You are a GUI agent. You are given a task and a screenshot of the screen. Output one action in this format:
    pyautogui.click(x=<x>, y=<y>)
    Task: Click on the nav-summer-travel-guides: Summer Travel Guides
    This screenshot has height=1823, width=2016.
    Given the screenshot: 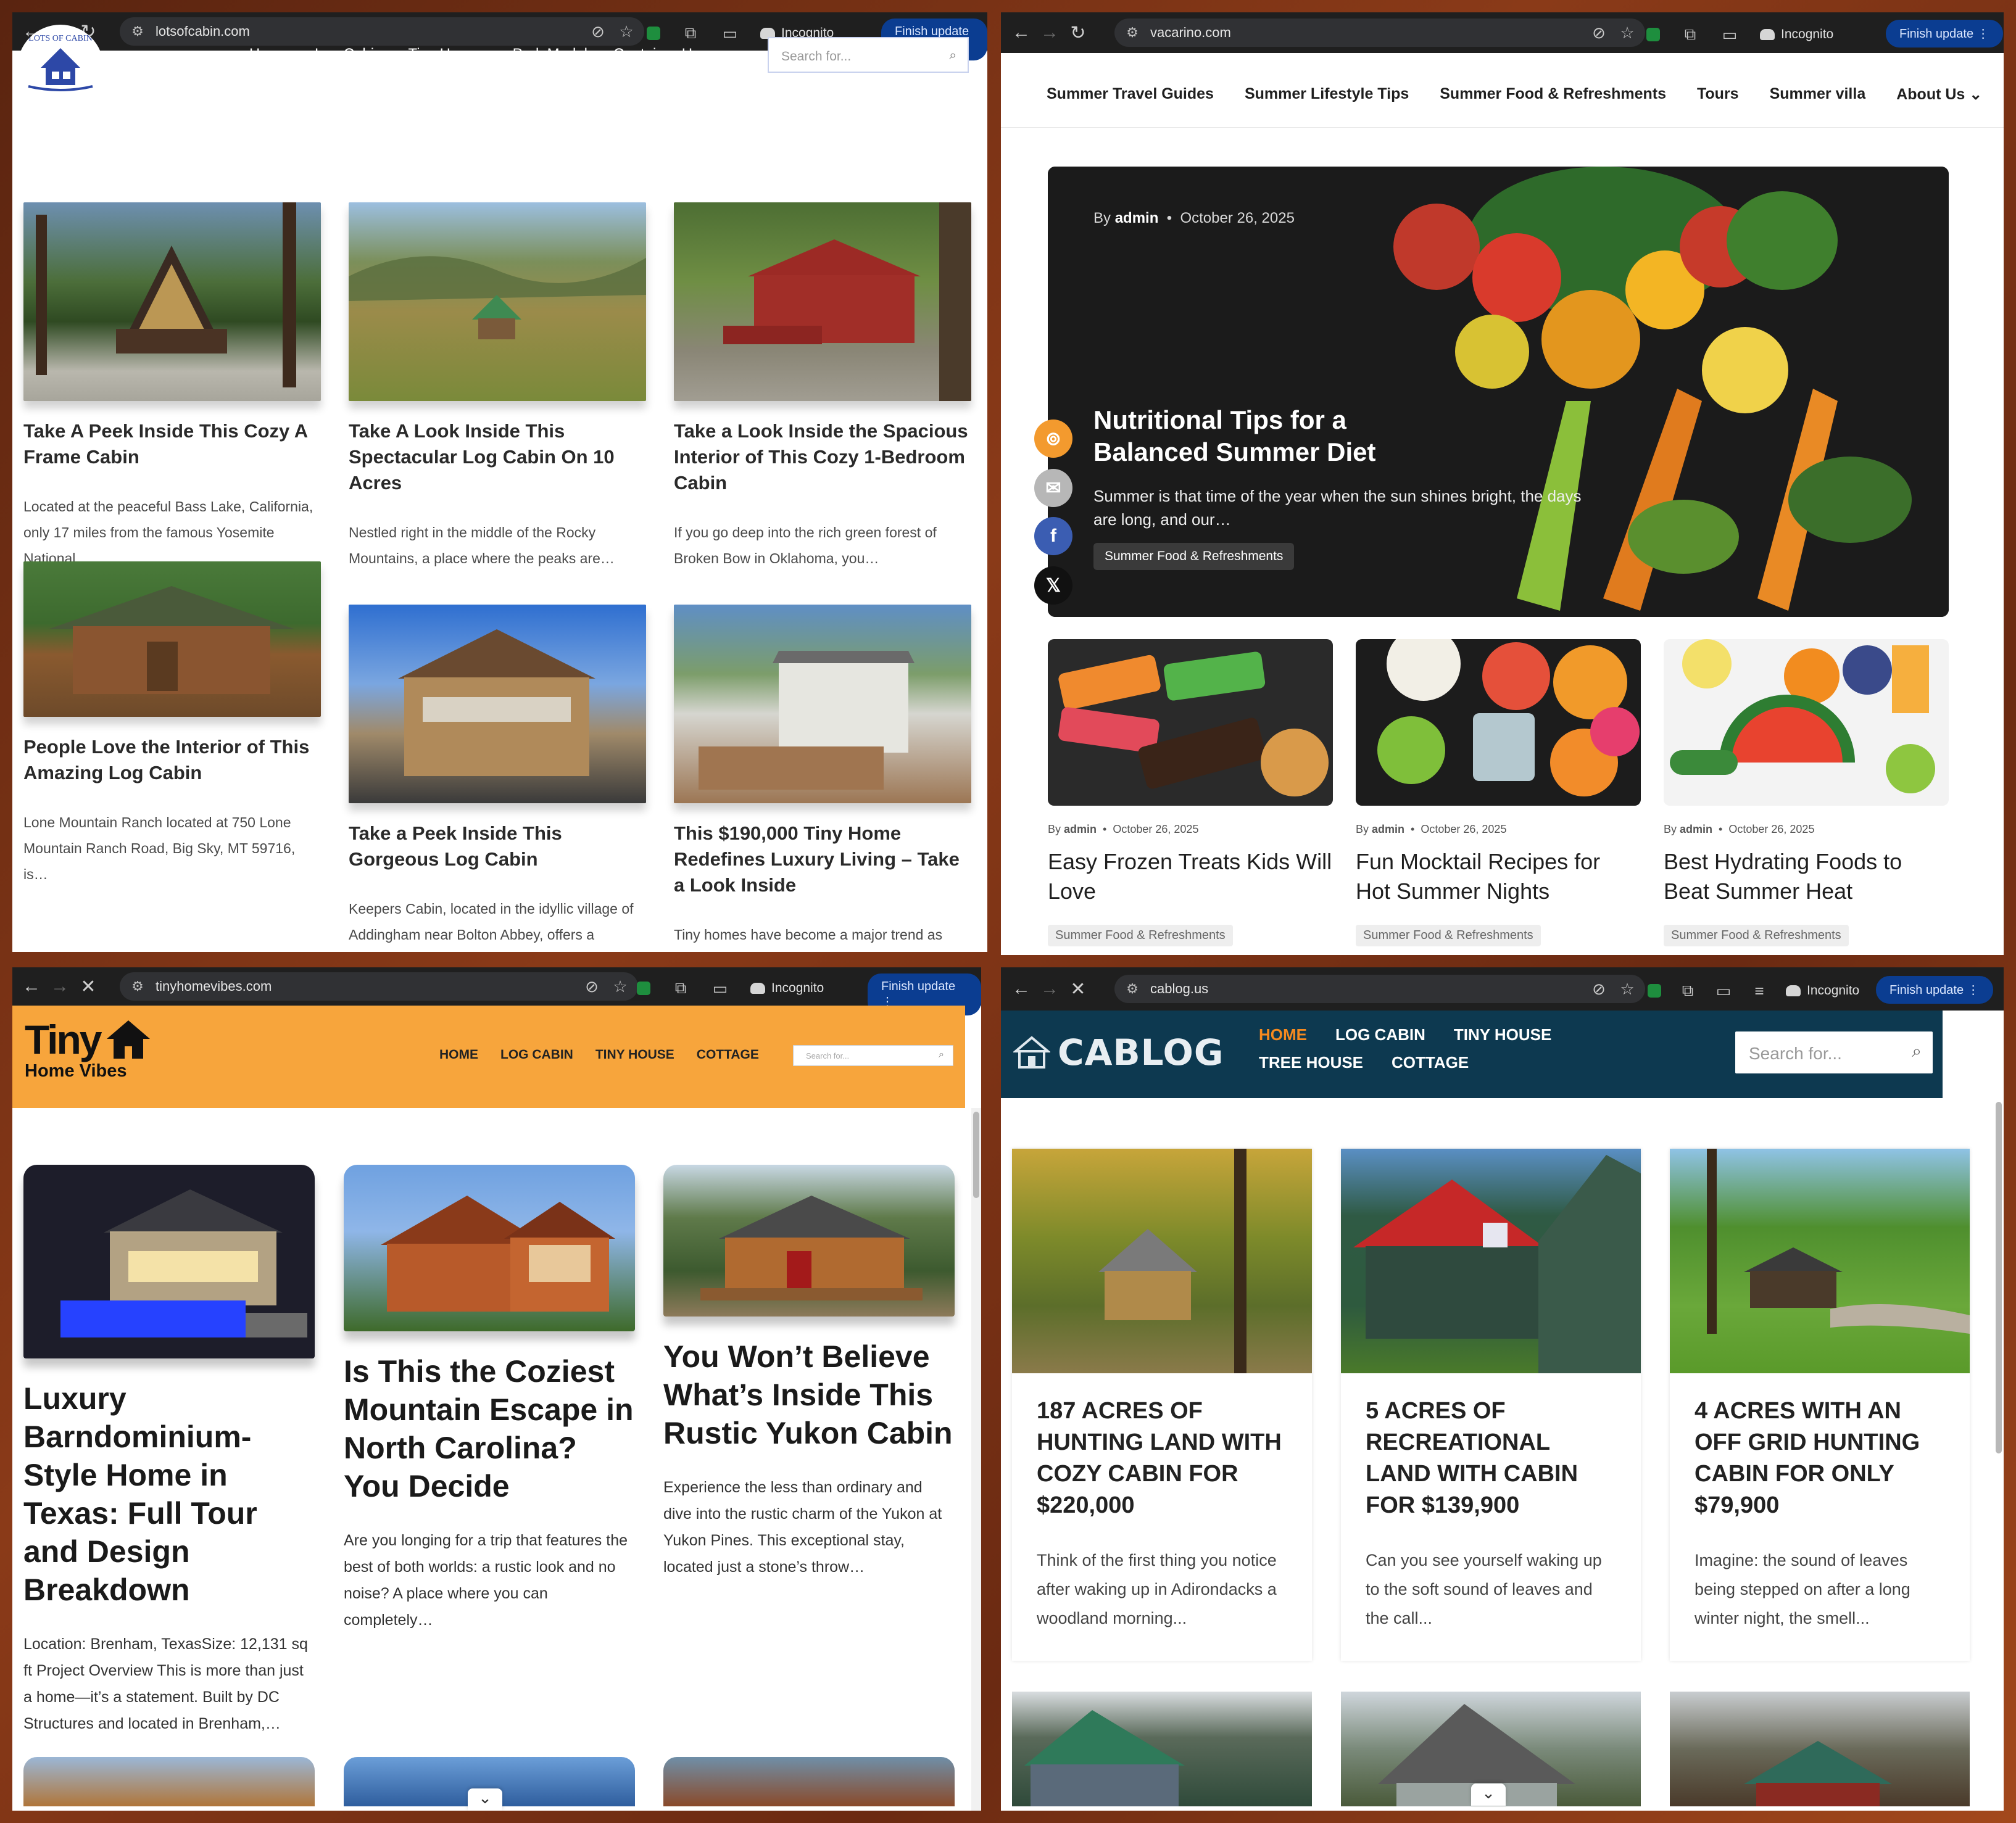 What is the action you would take?
    pyautogui.click(x=1130, y=94)
    